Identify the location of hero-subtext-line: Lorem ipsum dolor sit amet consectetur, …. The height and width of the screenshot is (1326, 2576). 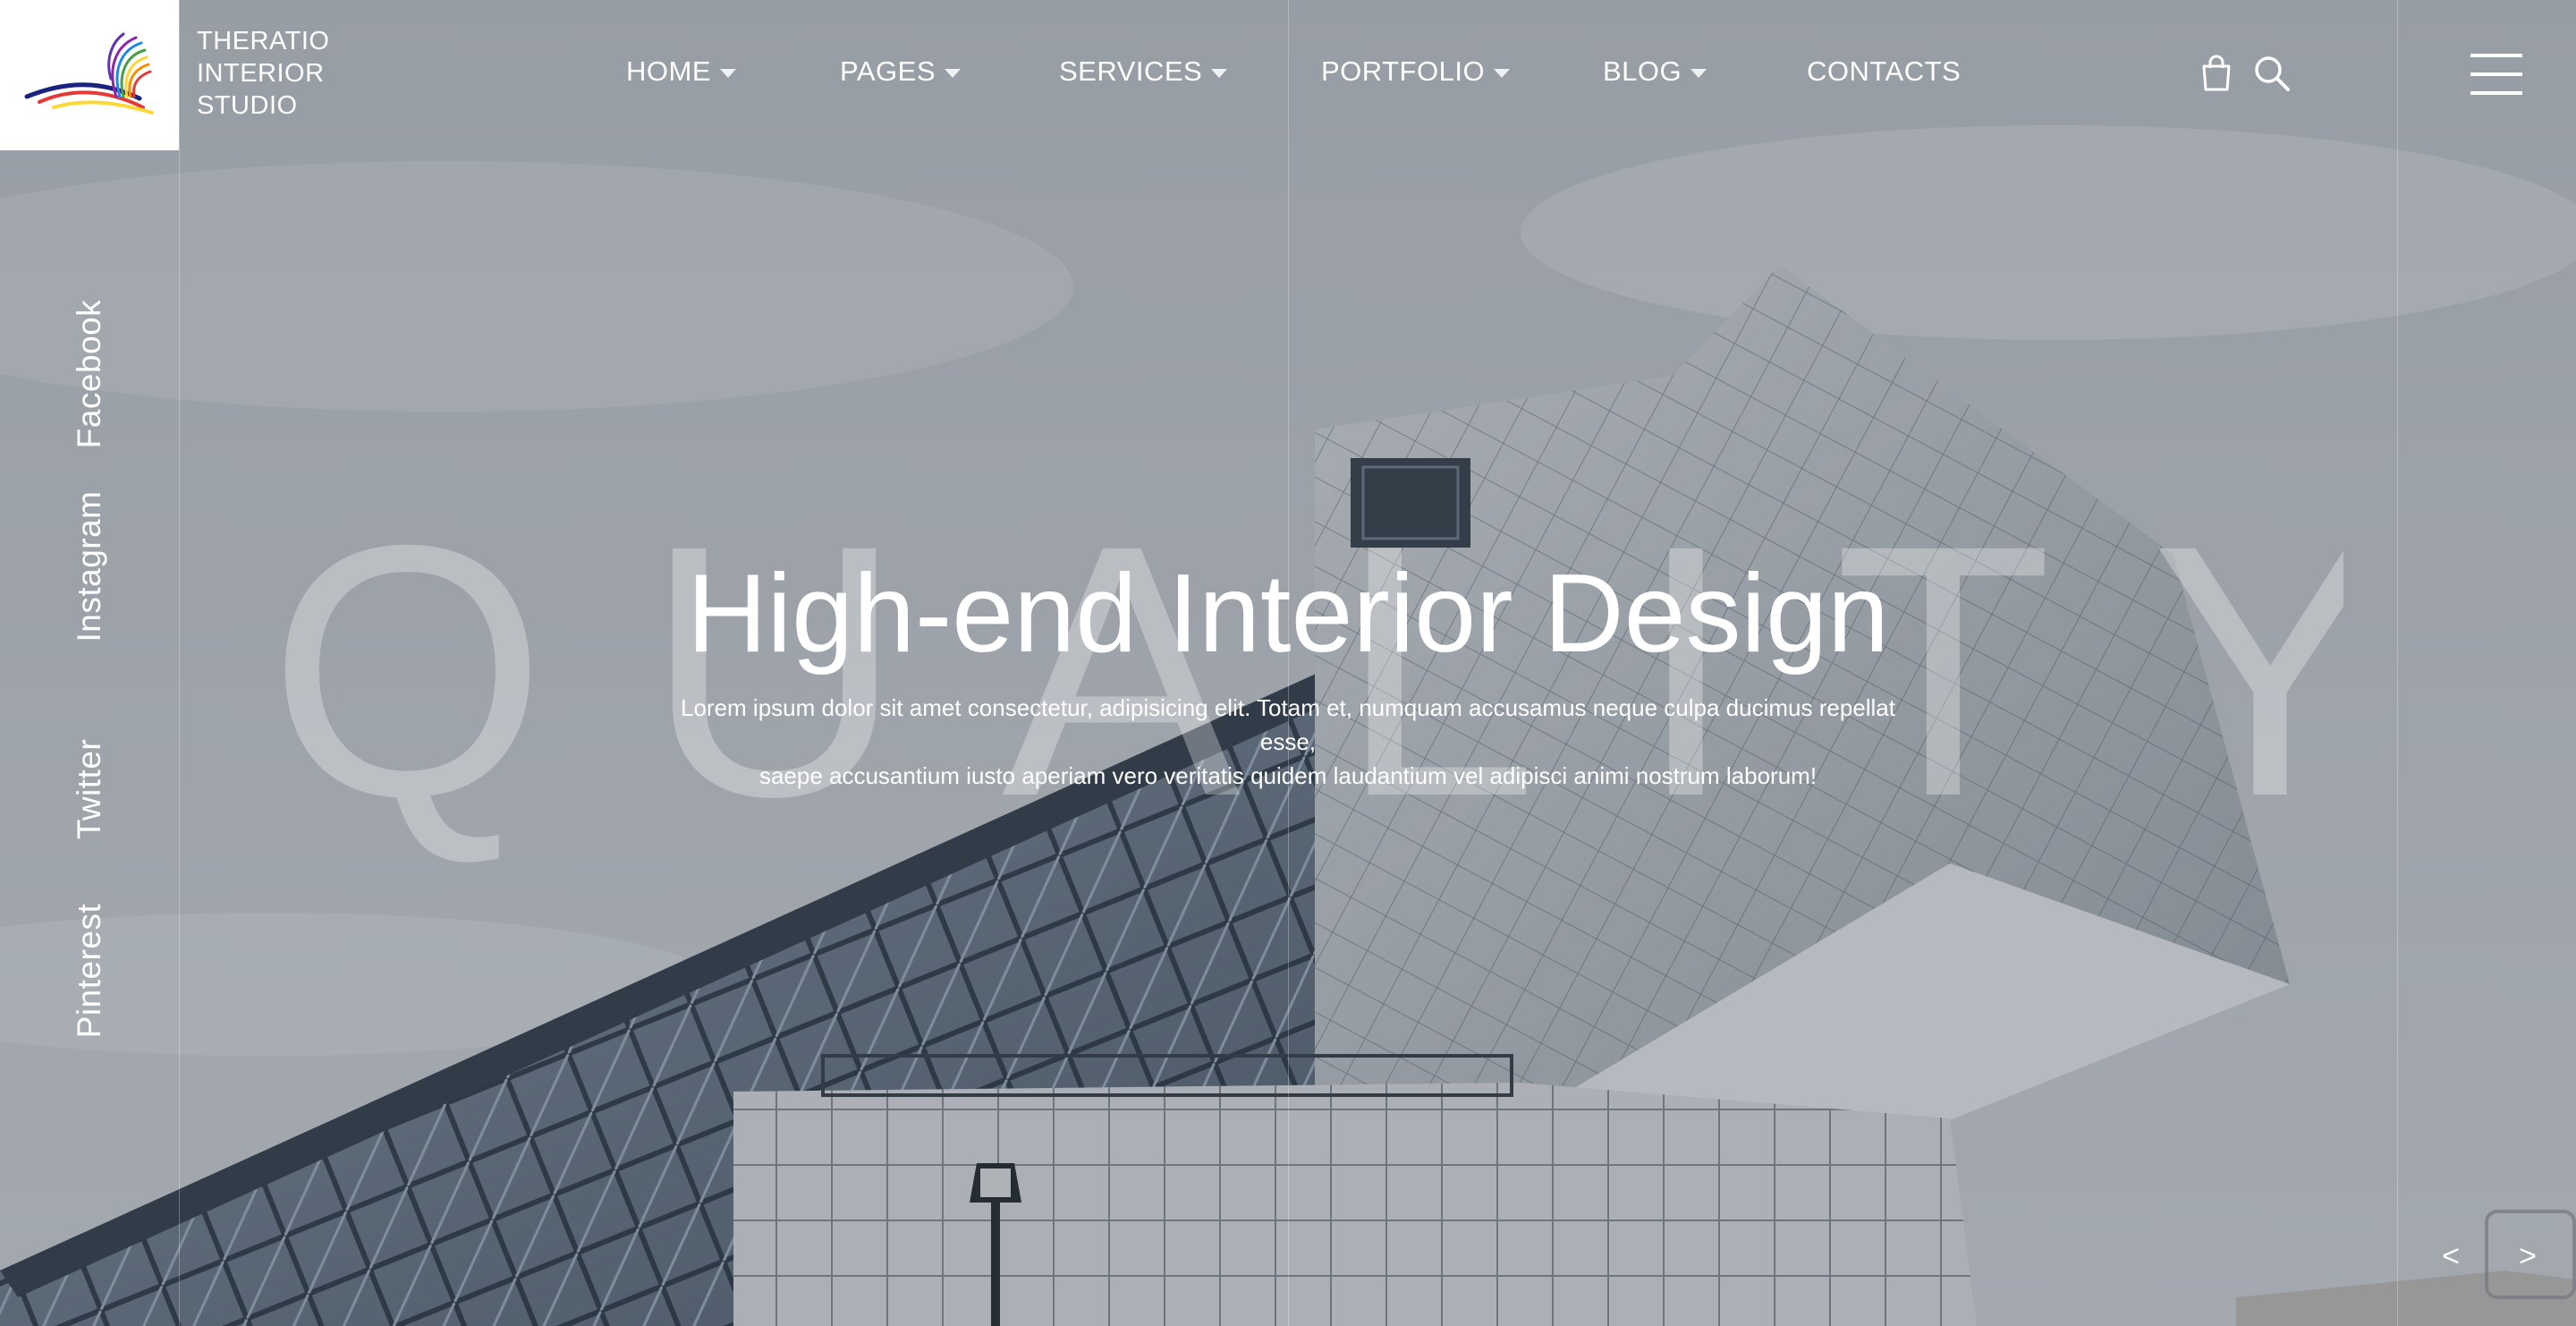
(1288, 724).